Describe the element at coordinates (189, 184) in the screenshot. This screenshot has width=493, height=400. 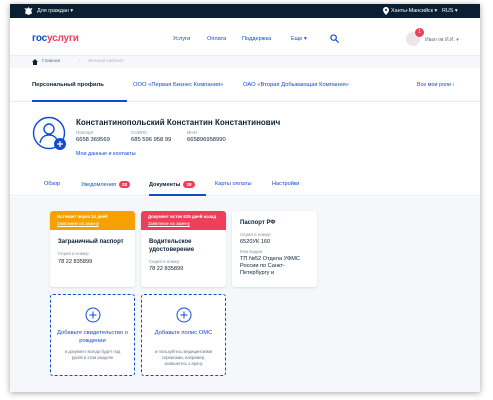
I see `documents-count-badge: 28` at that location.